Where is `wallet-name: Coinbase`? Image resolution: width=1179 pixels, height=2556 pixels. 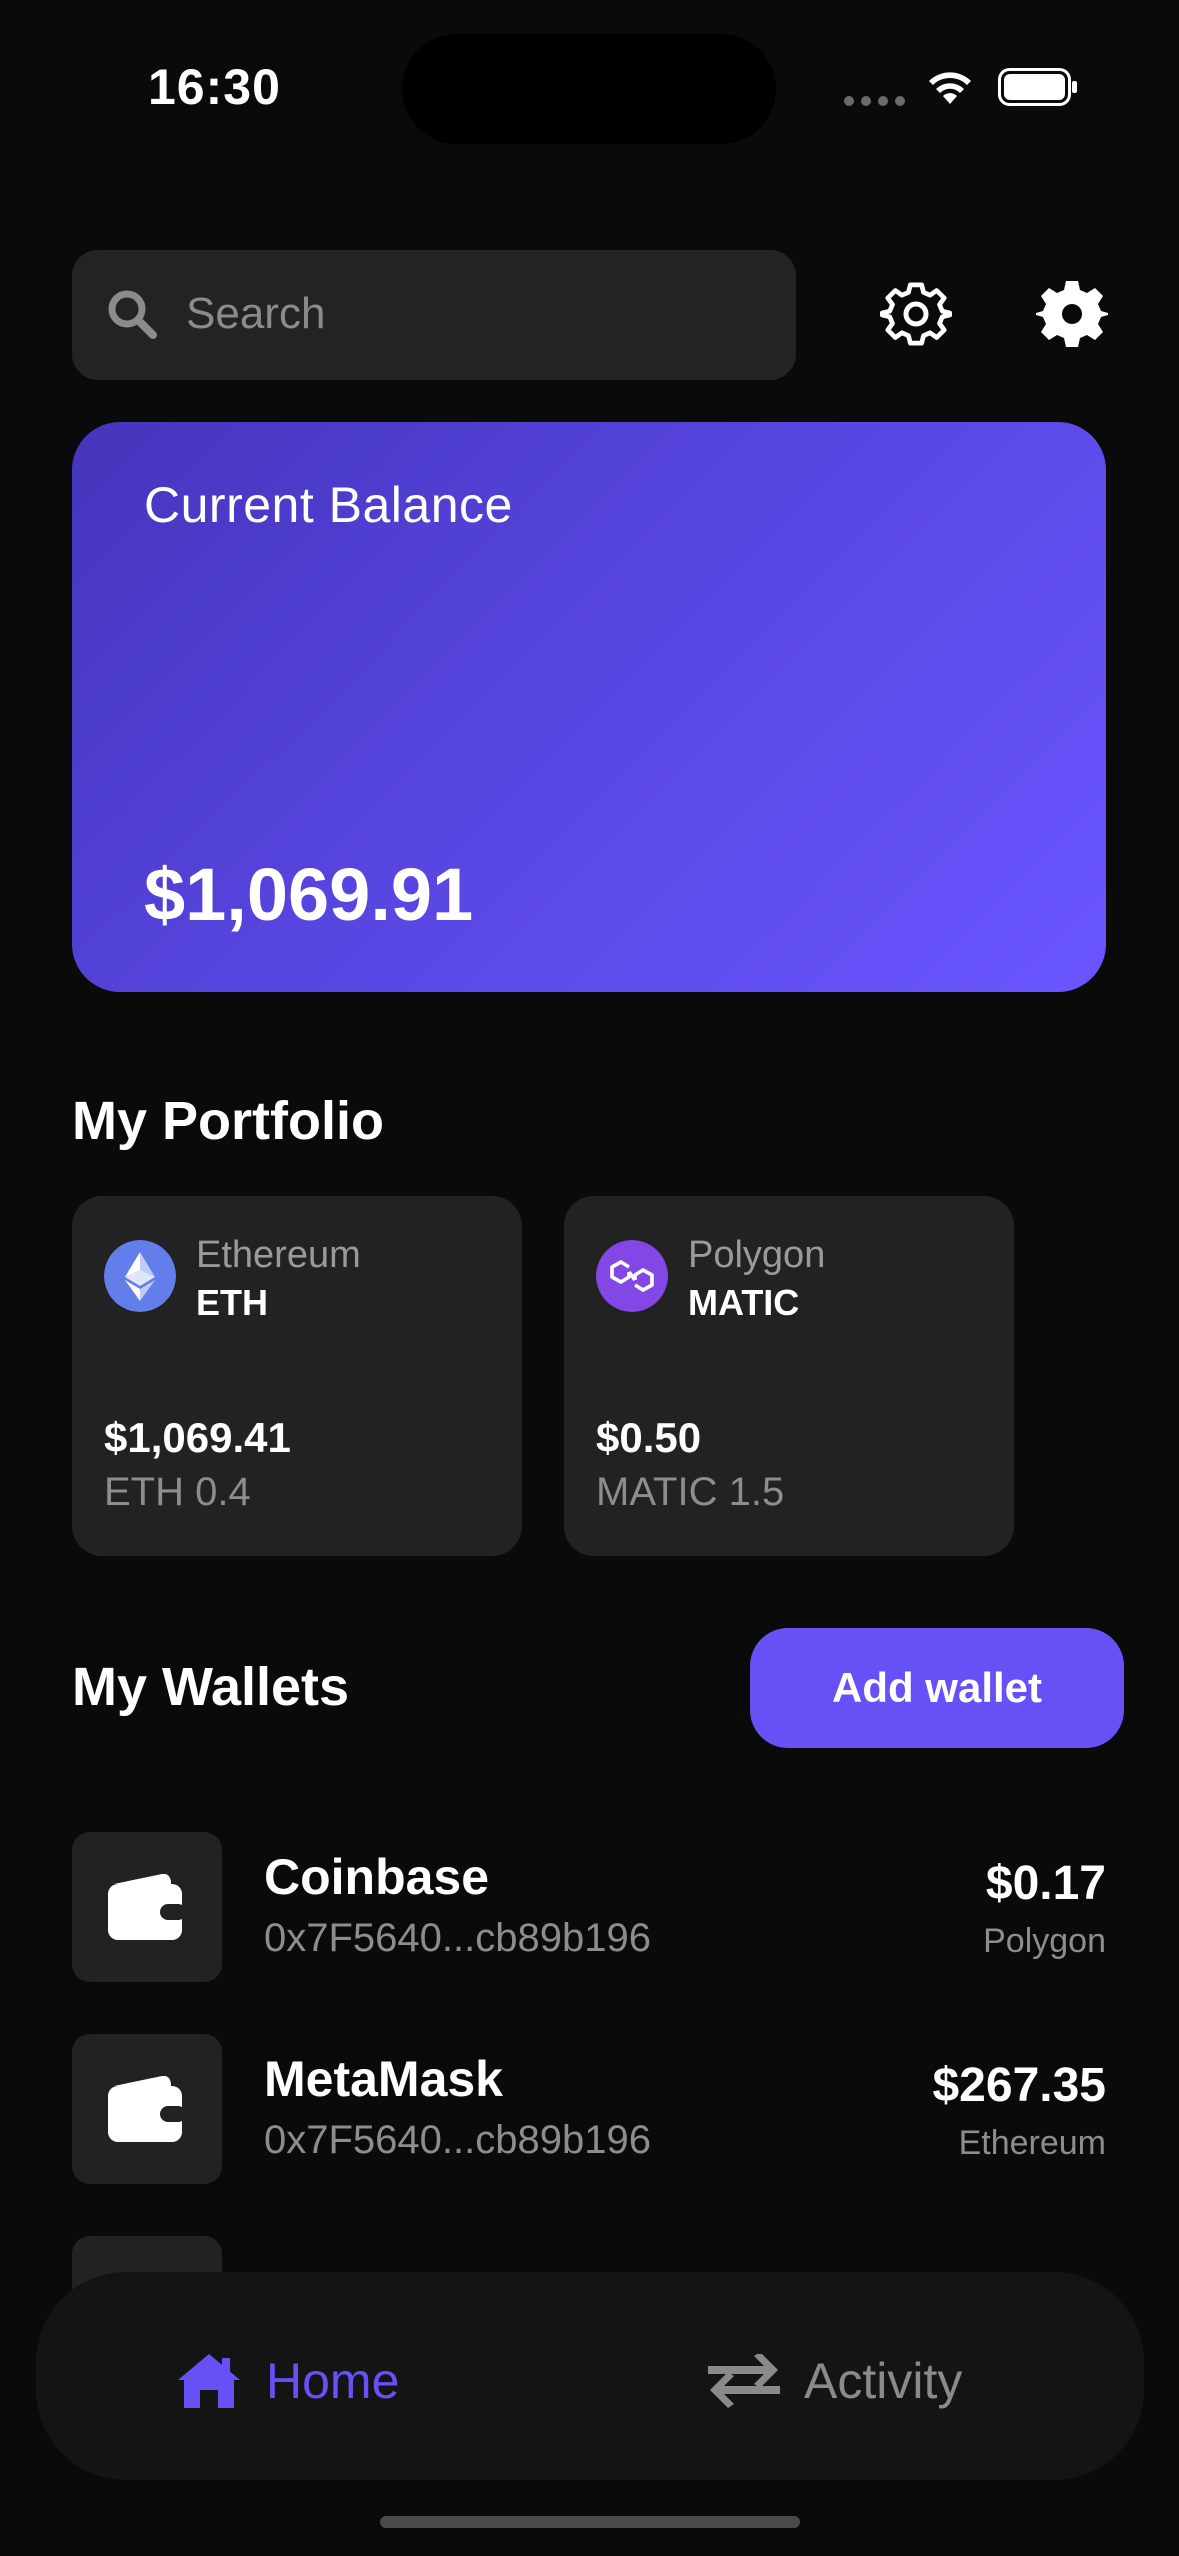
wallet-name: Coinbase is located at coordinates (377, 1877).